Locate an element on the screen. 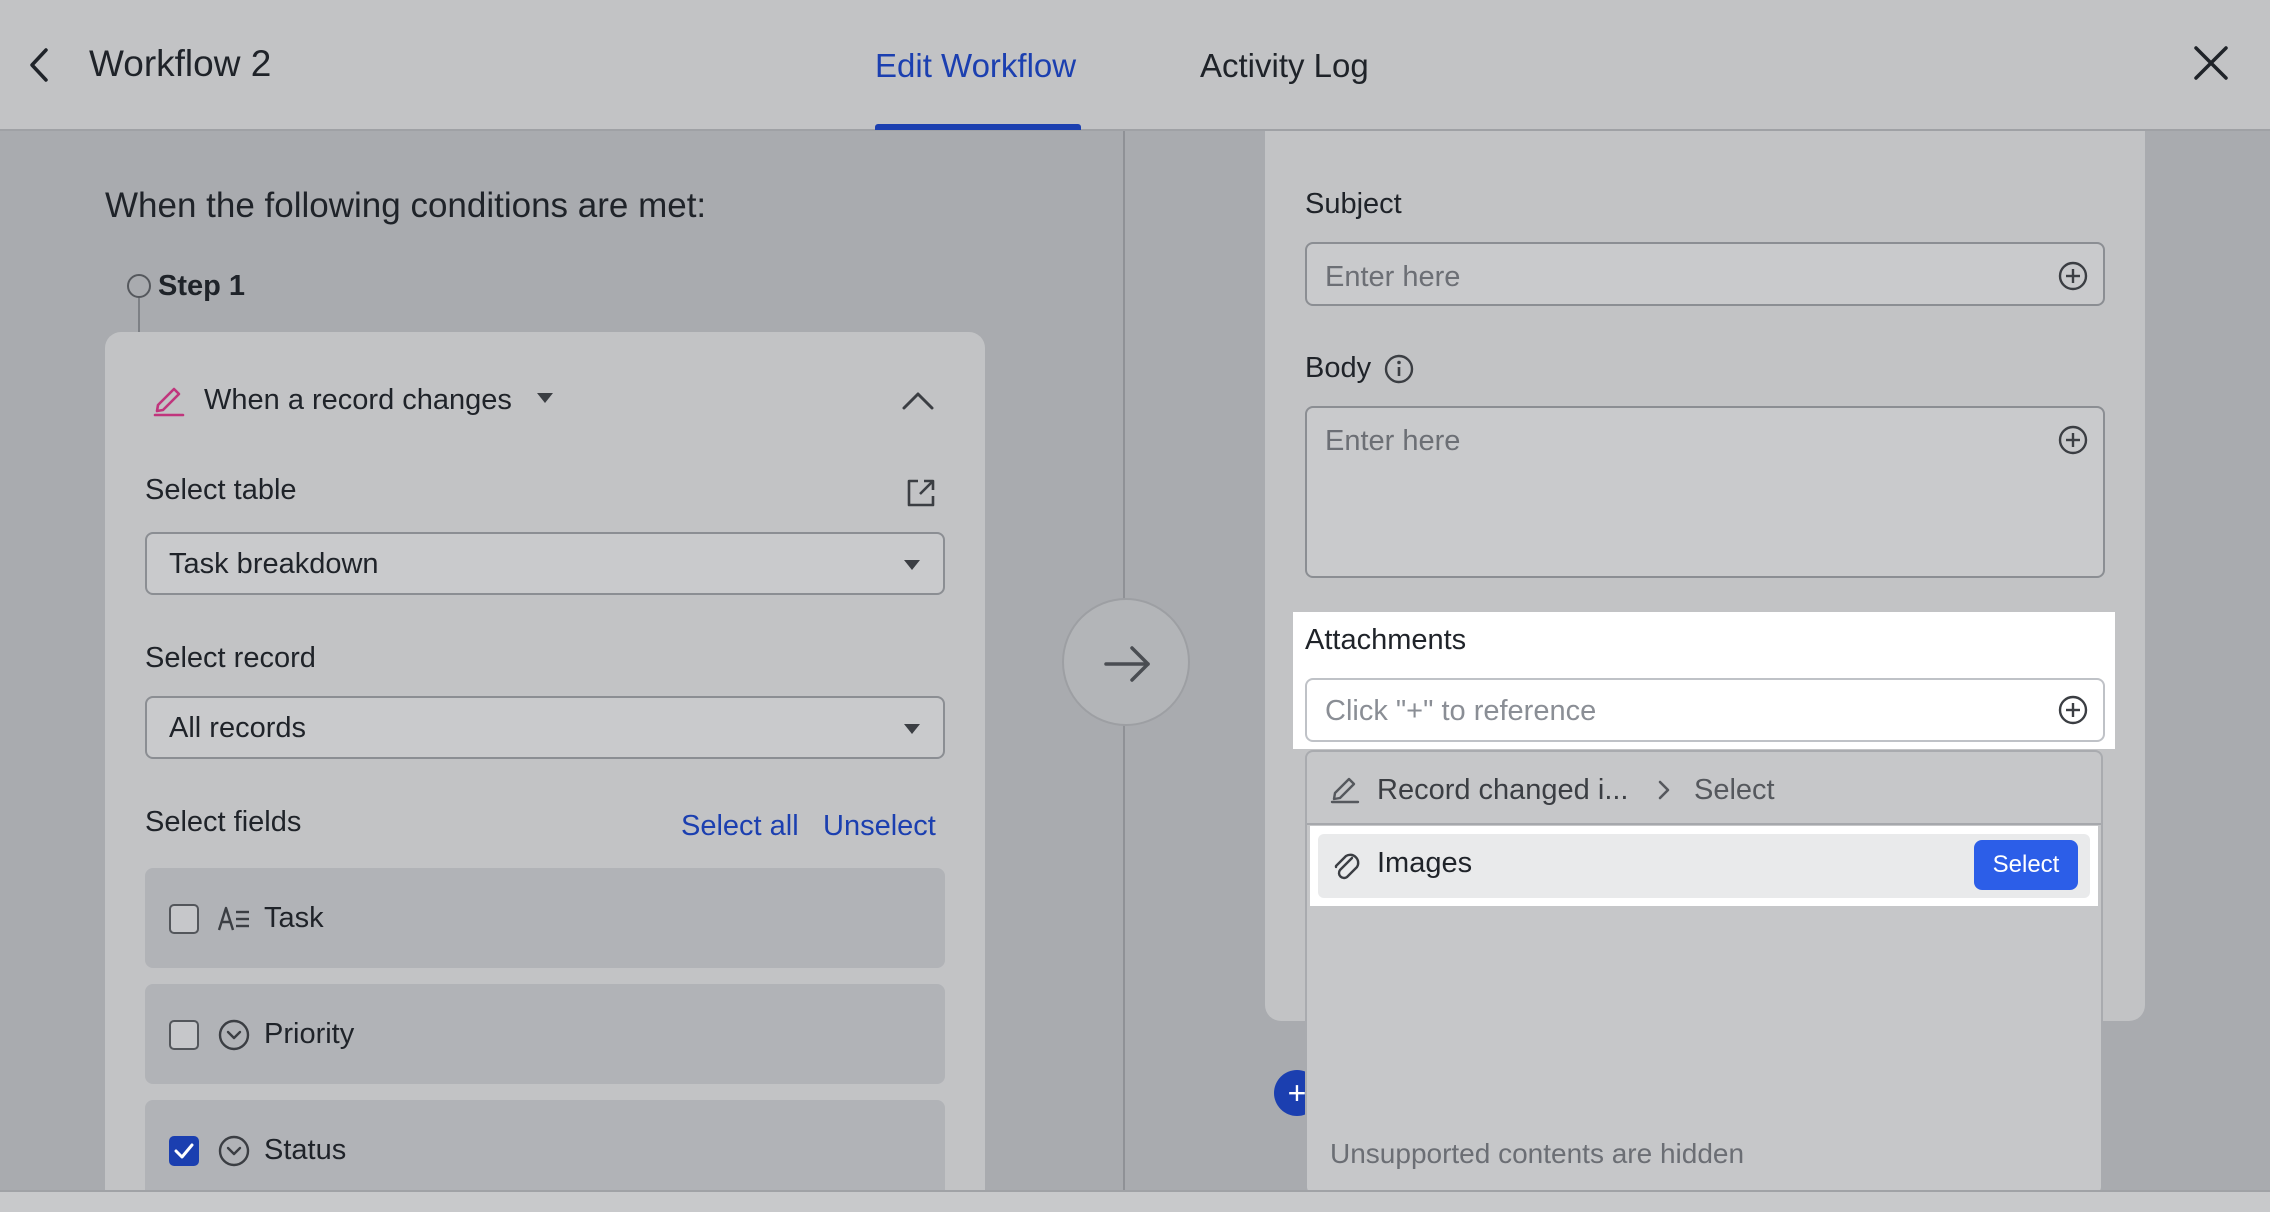  attachments-input: Click "+" to reference is located at coordinates (1705, 710).